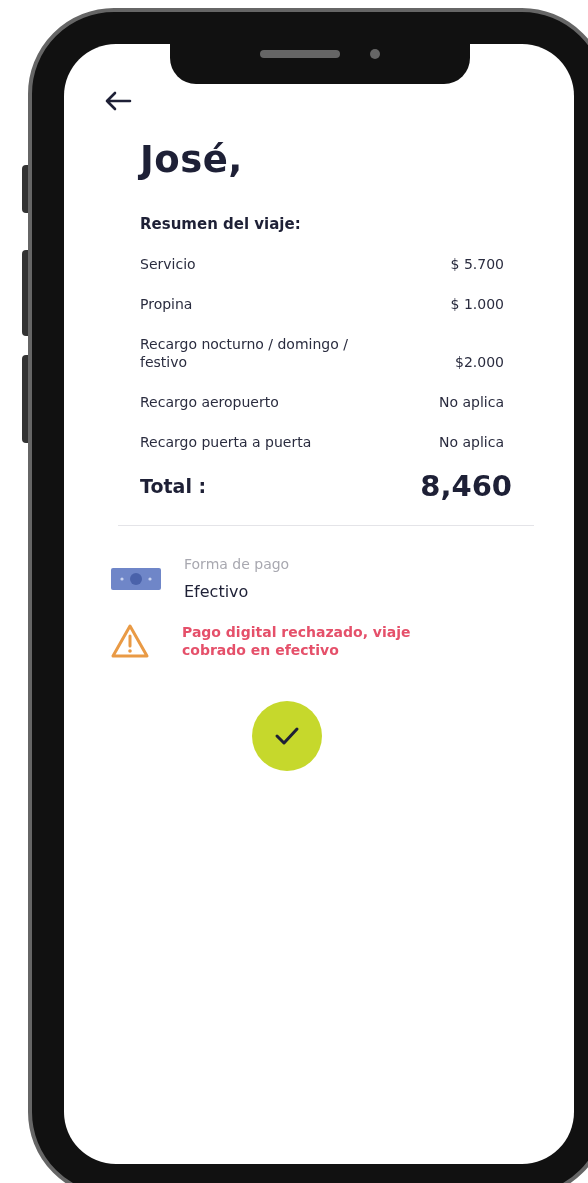  What do you see at coordinates (479, 362) in the screenshot?
I see `fare-value: $2.000` at bounding box center [479, 362].